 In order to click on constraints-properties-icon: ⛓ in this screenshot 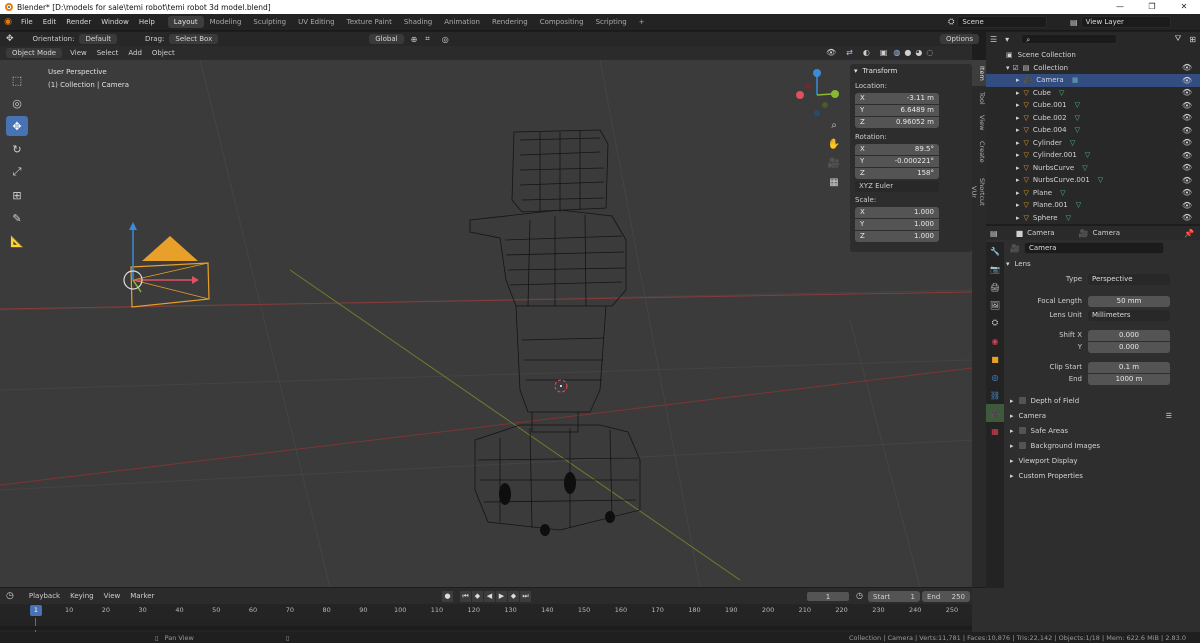, I will do `click(995, 395)`.